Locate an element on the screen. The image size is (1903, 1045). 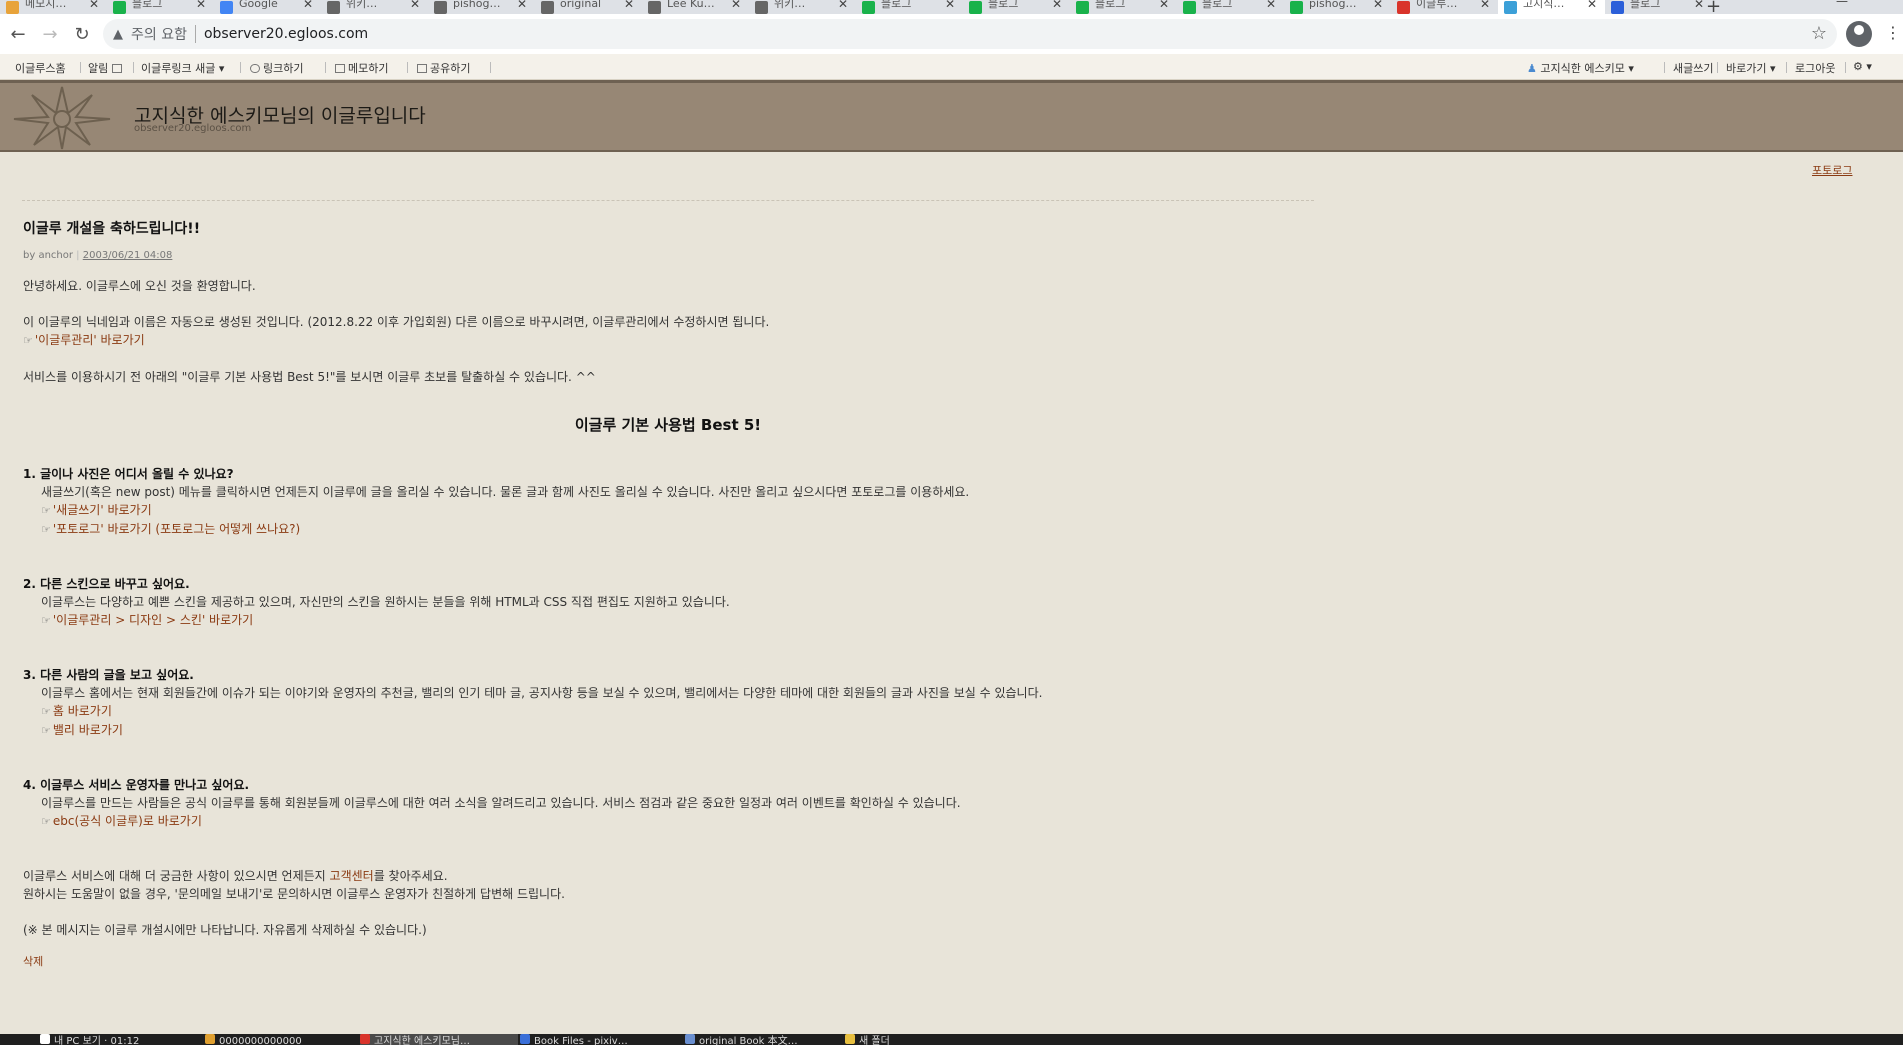
blog-url: observer20.egloos.com is located at coordinates (193, 128).